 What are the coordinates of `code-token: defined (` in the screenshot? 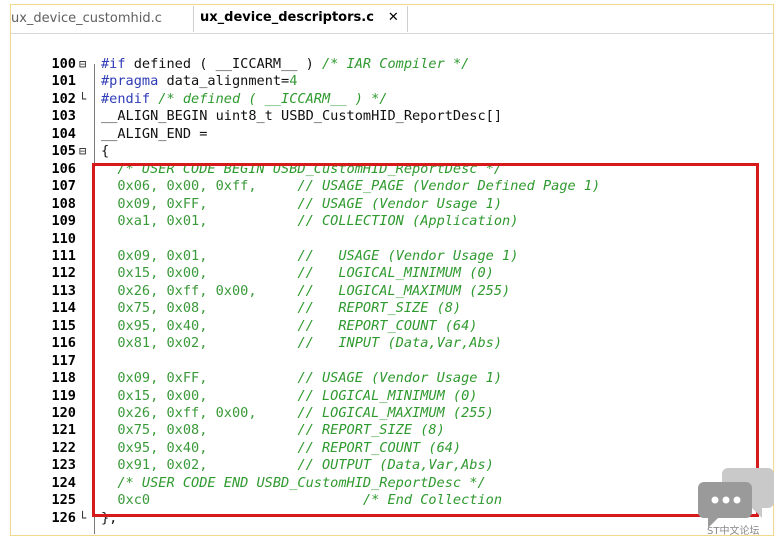 It's located at (170, 64).